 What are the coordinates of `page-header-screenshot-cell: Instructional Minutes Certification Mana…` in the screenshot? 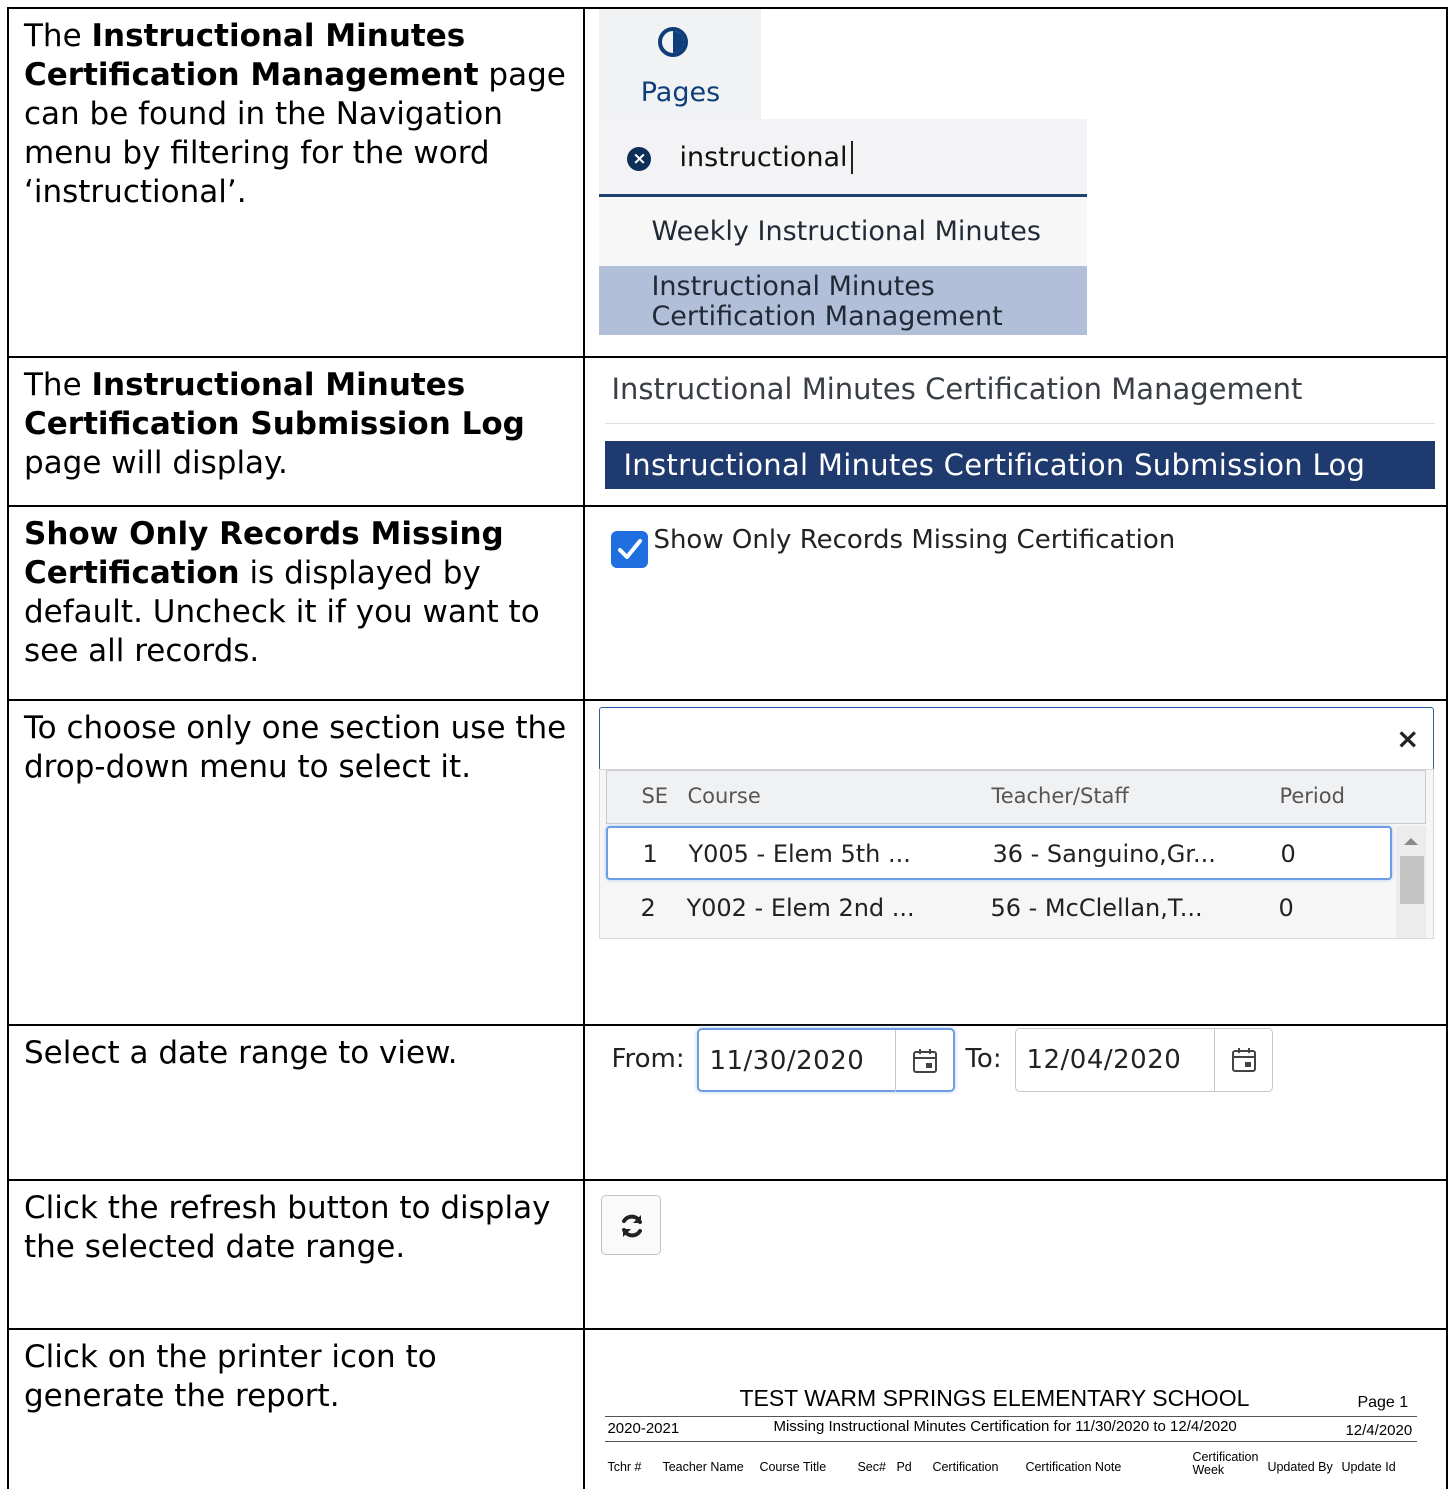 It's located at (1015, 431).